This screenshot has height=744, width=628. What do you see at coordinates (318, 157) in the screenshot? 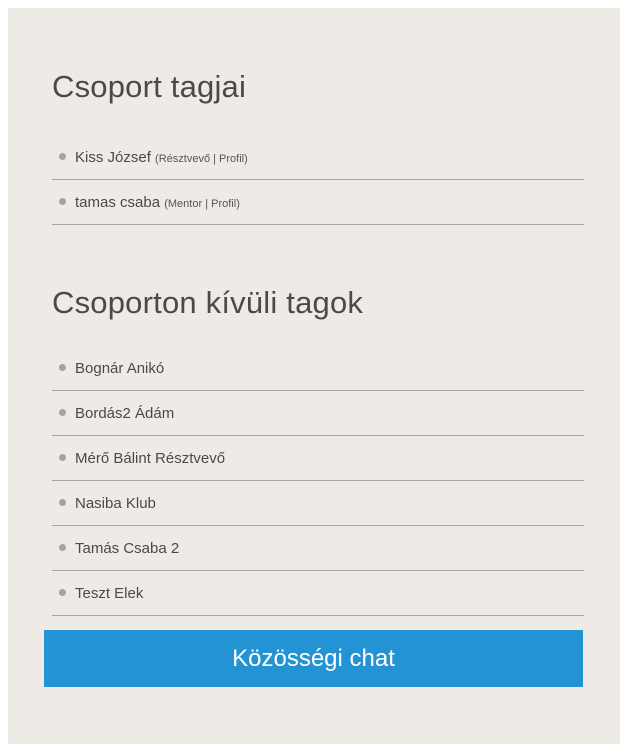
I see `list-item: Kiss József (Résztvevő | Profil)` at bounding box center [318, 157].